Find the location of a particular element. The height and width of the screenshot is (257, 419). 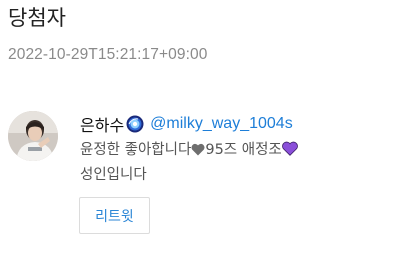

tweet-text: 윤정한 좋아합니다 95즈 애정조 성인입니다 is located at coordinates (245, 163).